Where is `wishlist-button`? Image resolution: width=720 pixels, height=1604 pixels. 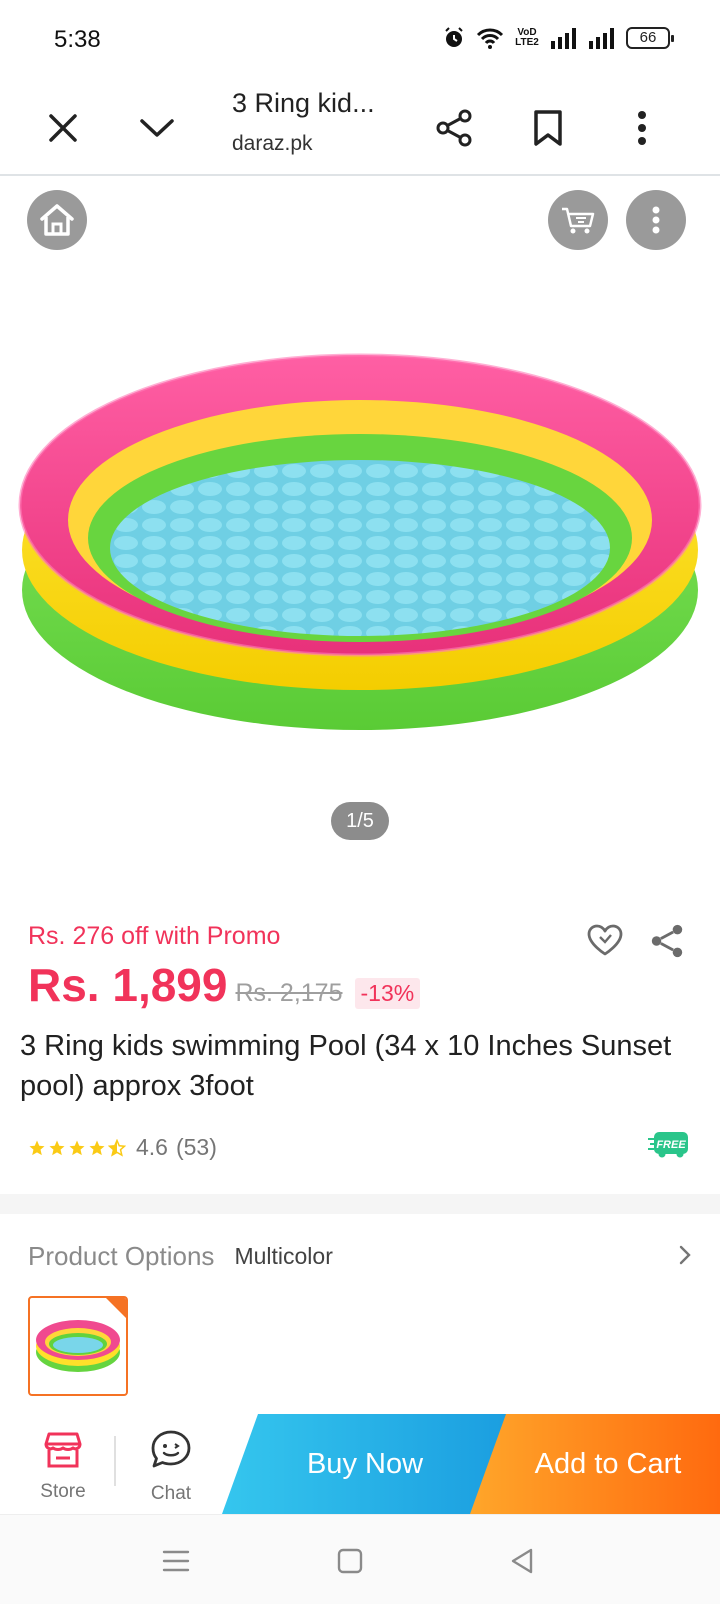
wishlist-button is located at coordinates (605, 940).